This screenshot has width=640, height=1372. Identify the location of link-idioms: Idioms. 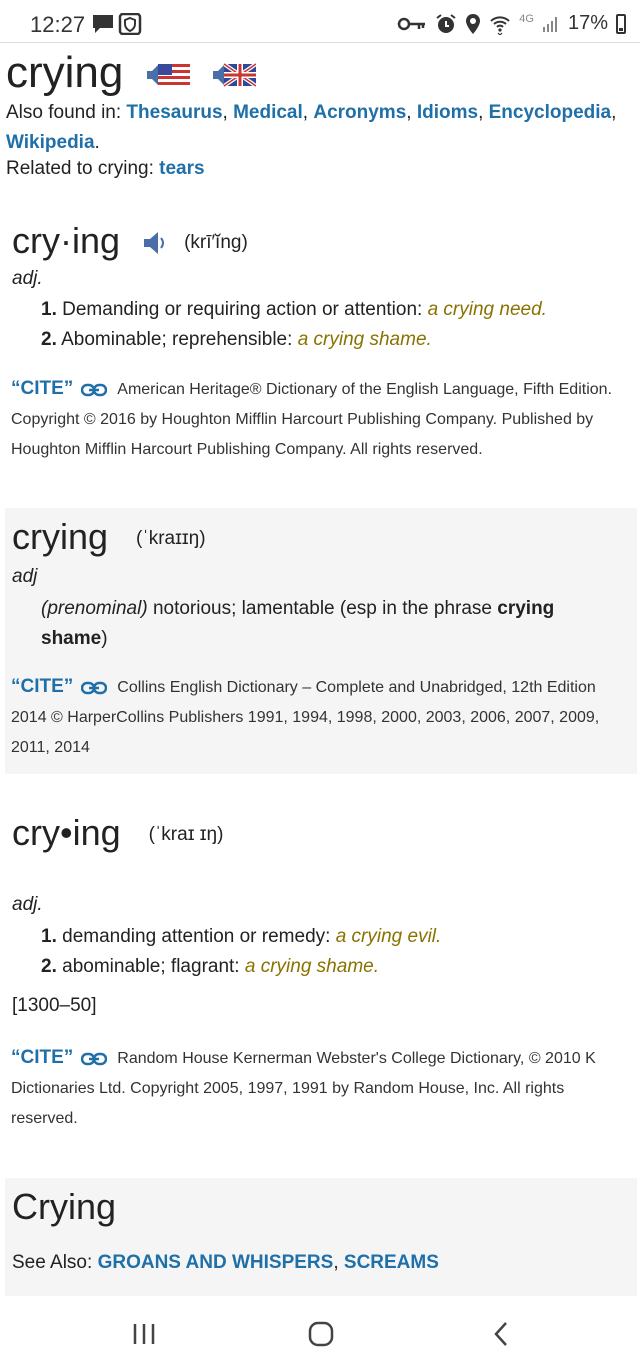
(447, 112).